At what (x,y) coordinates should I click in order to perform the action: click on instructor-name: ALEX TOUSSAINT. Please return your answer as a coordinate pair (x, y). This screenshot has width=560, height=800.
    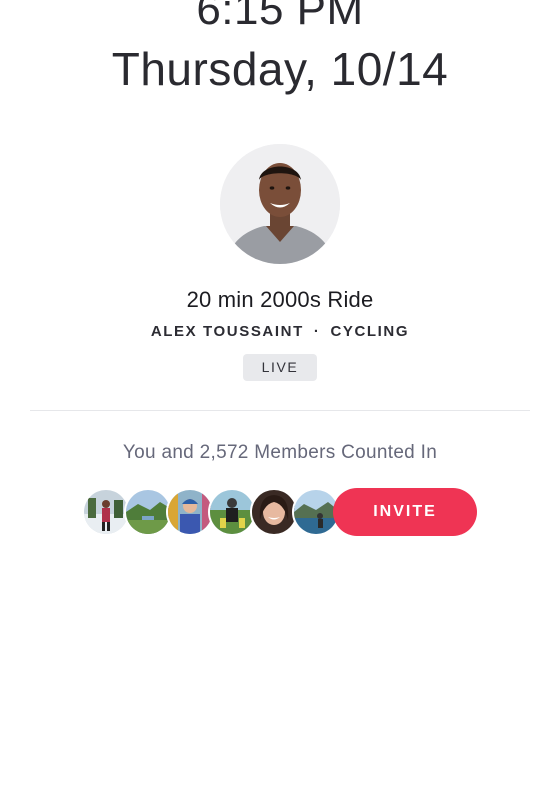
    Looking at the image, I should click on (227, 331).